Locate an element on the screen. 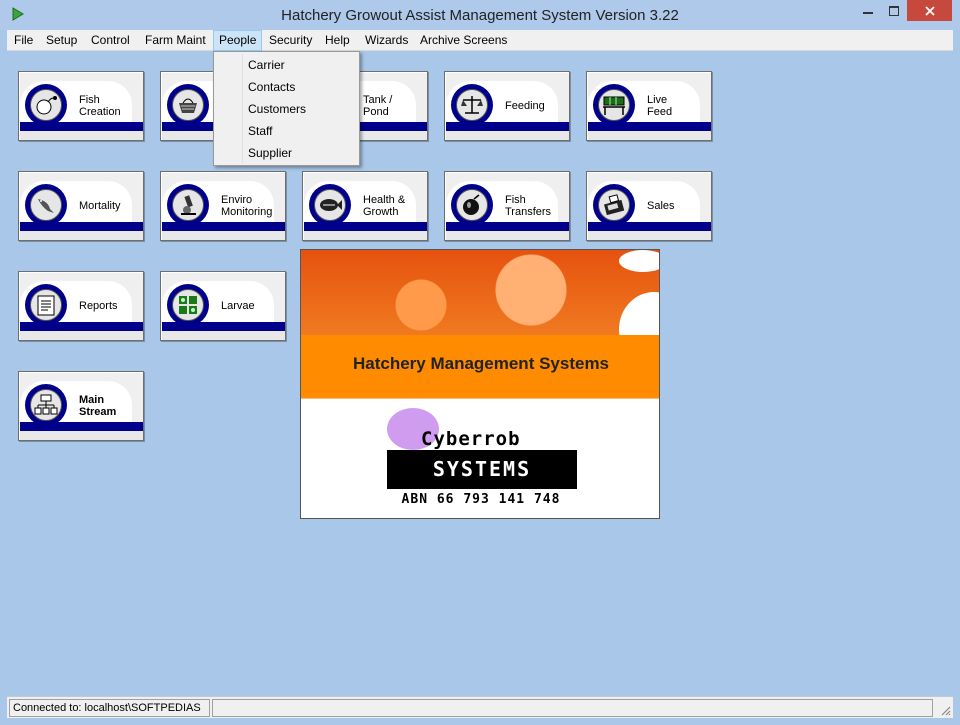 This screenshot has width=960, height=725. close-icon is located at coordinates (929, 10).